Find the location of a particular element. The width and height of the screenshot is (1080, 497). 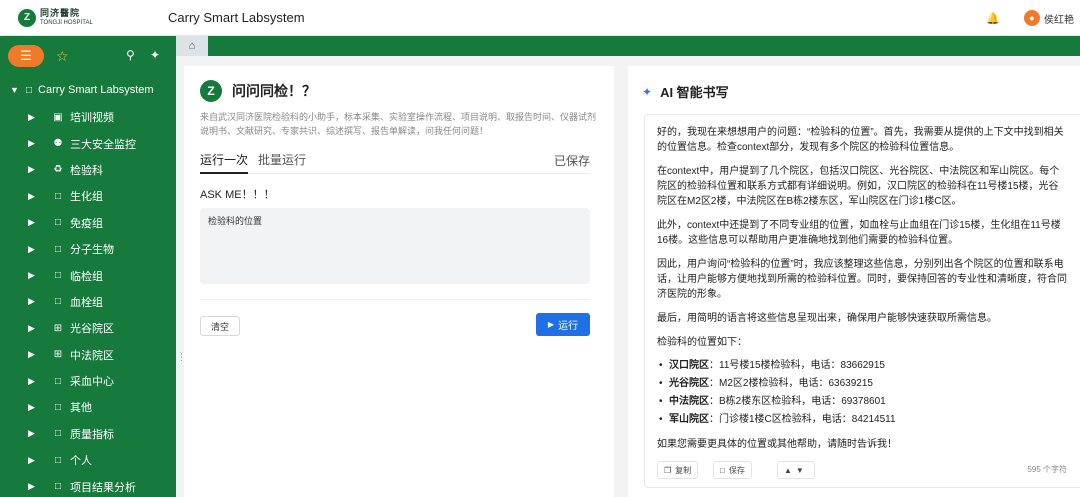

thumbs-up-icon: ▲ is located at coordinates (788, 470).